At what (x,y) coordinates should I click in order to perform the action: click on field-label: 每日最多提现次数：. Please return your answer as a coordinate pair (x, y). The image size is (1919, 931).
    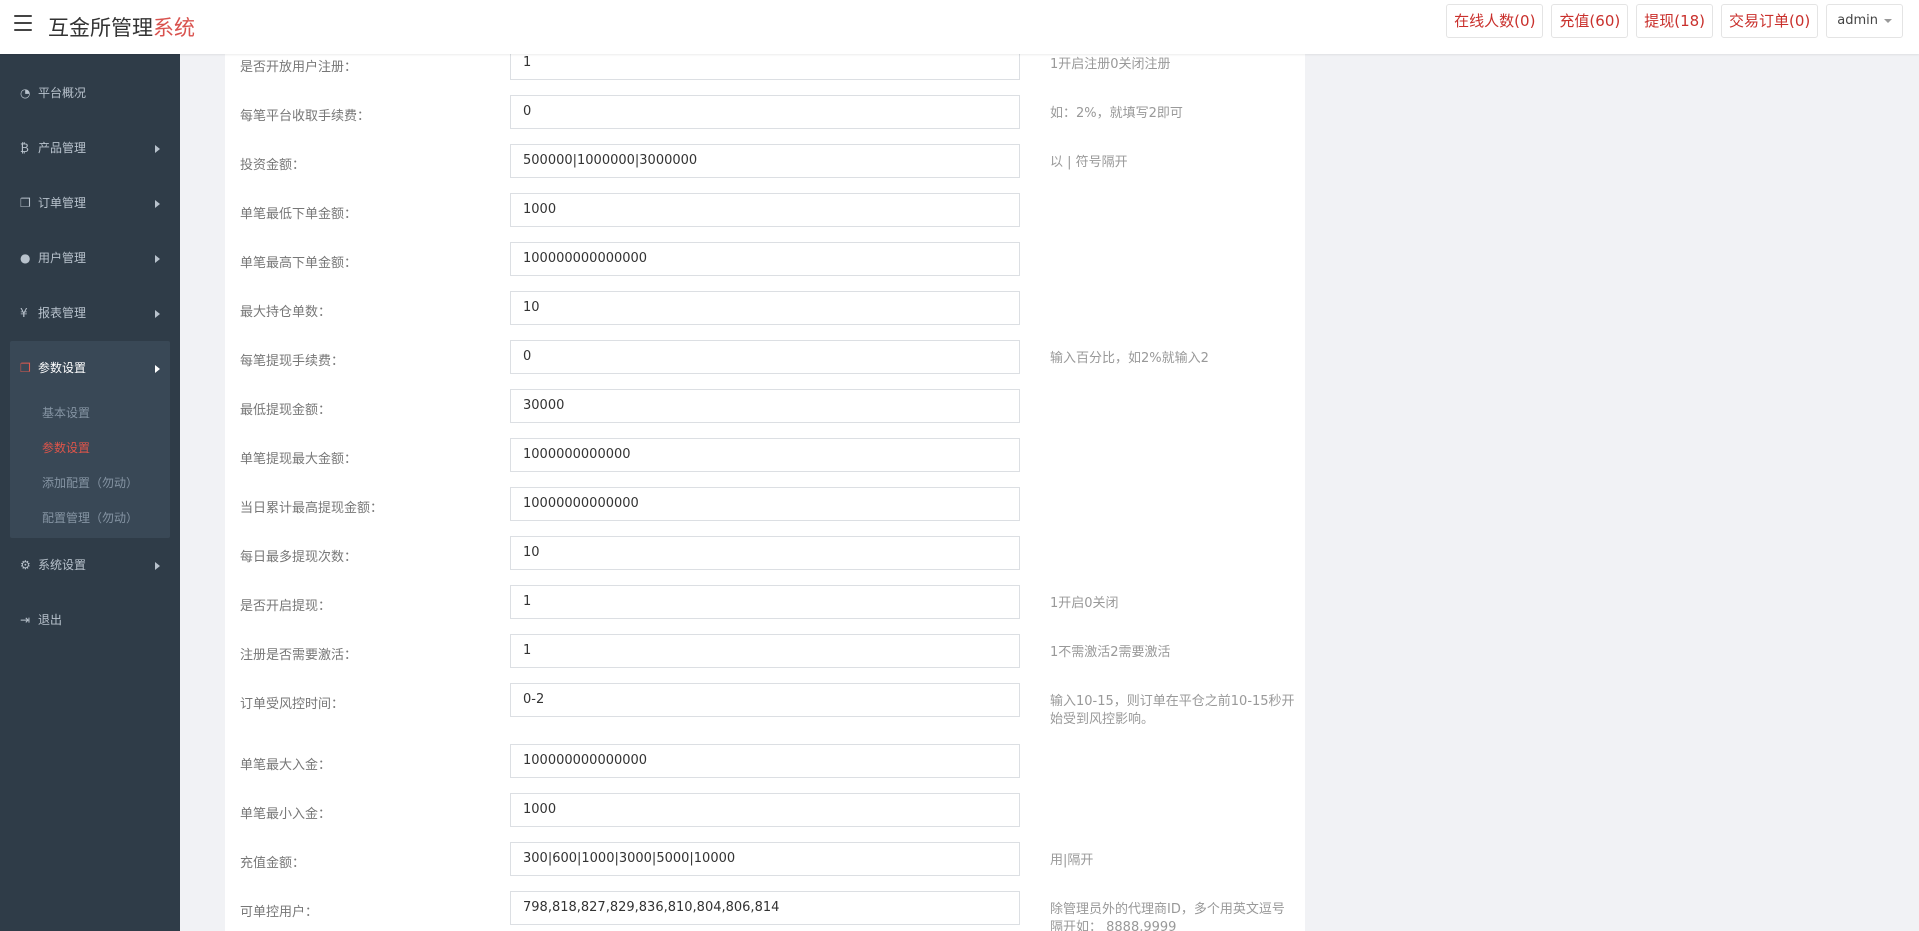
    Looking at the image, I should click on (299, 557).